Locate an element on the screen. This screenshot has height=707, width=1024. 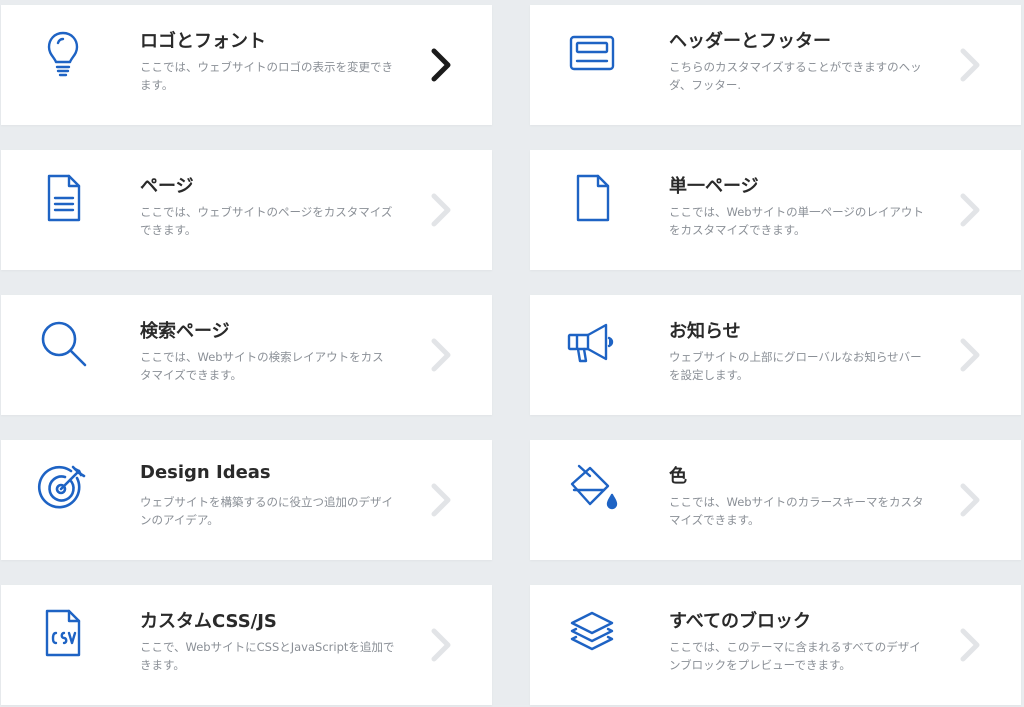
card-title: すべてのブロック is located at coordinates (740, 621).